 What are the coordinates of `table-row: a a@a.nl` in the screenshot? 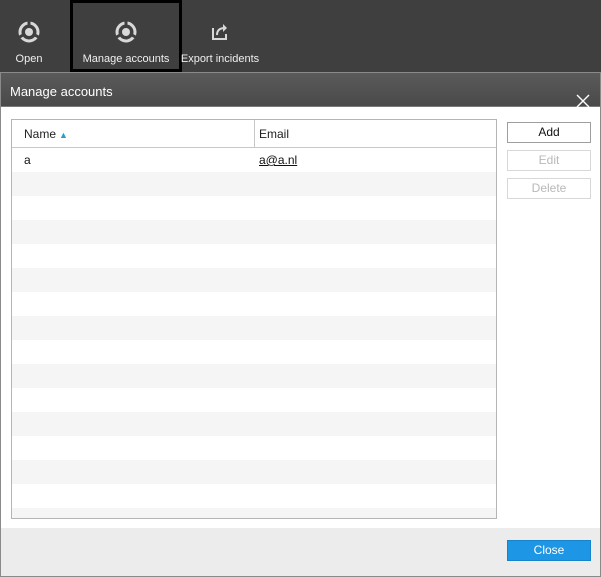 It's located at (254, 160).